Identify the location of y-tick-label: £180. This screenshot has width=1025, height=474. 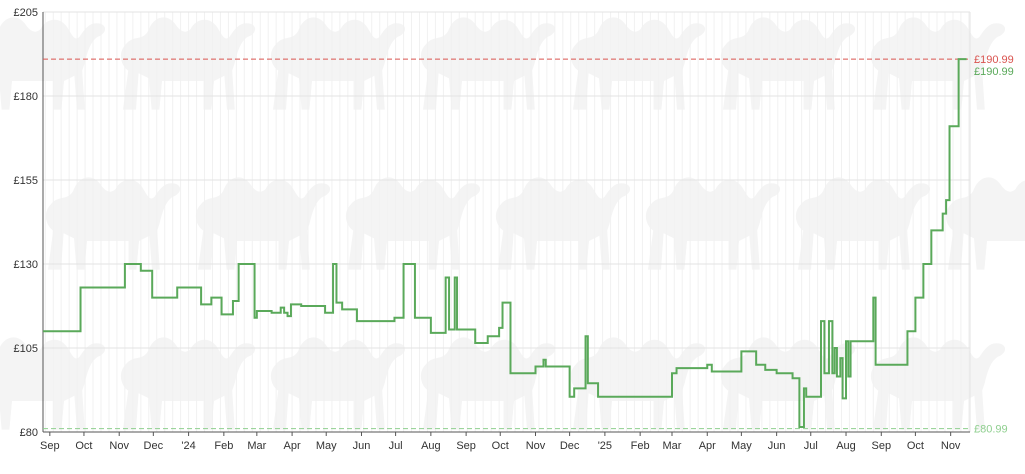
(26, 97).